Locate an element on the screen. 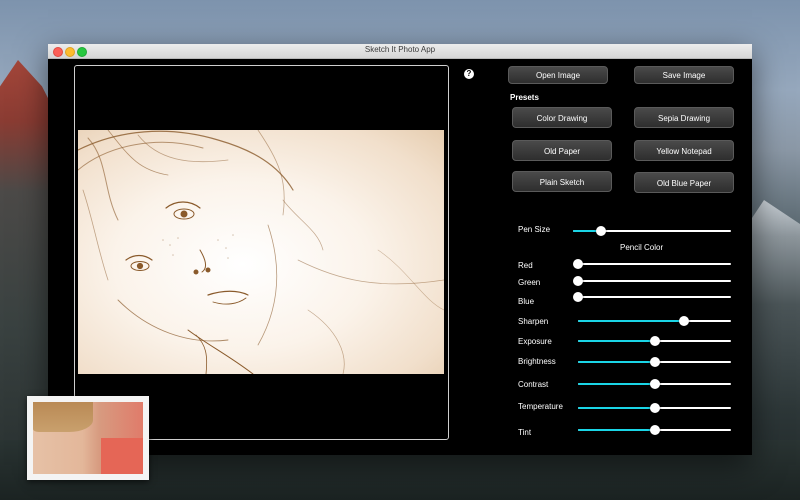  tint-slider is located at coordinates (654, 430).